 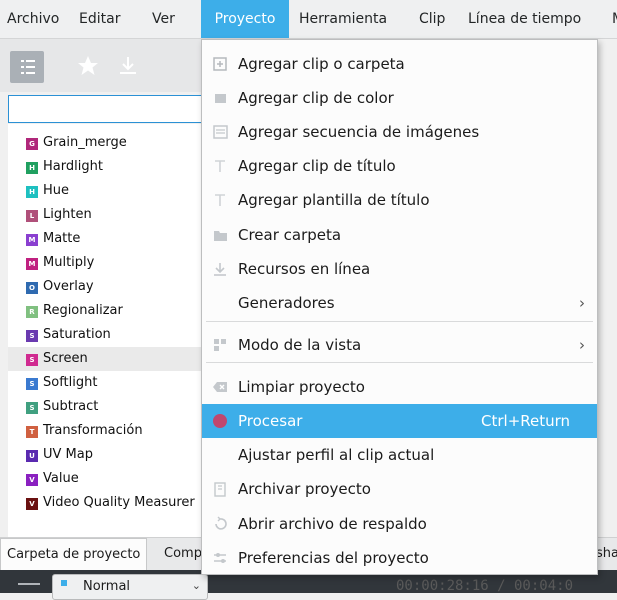 I want to click on menu-ver: Ver, so click(x=163, y=19).